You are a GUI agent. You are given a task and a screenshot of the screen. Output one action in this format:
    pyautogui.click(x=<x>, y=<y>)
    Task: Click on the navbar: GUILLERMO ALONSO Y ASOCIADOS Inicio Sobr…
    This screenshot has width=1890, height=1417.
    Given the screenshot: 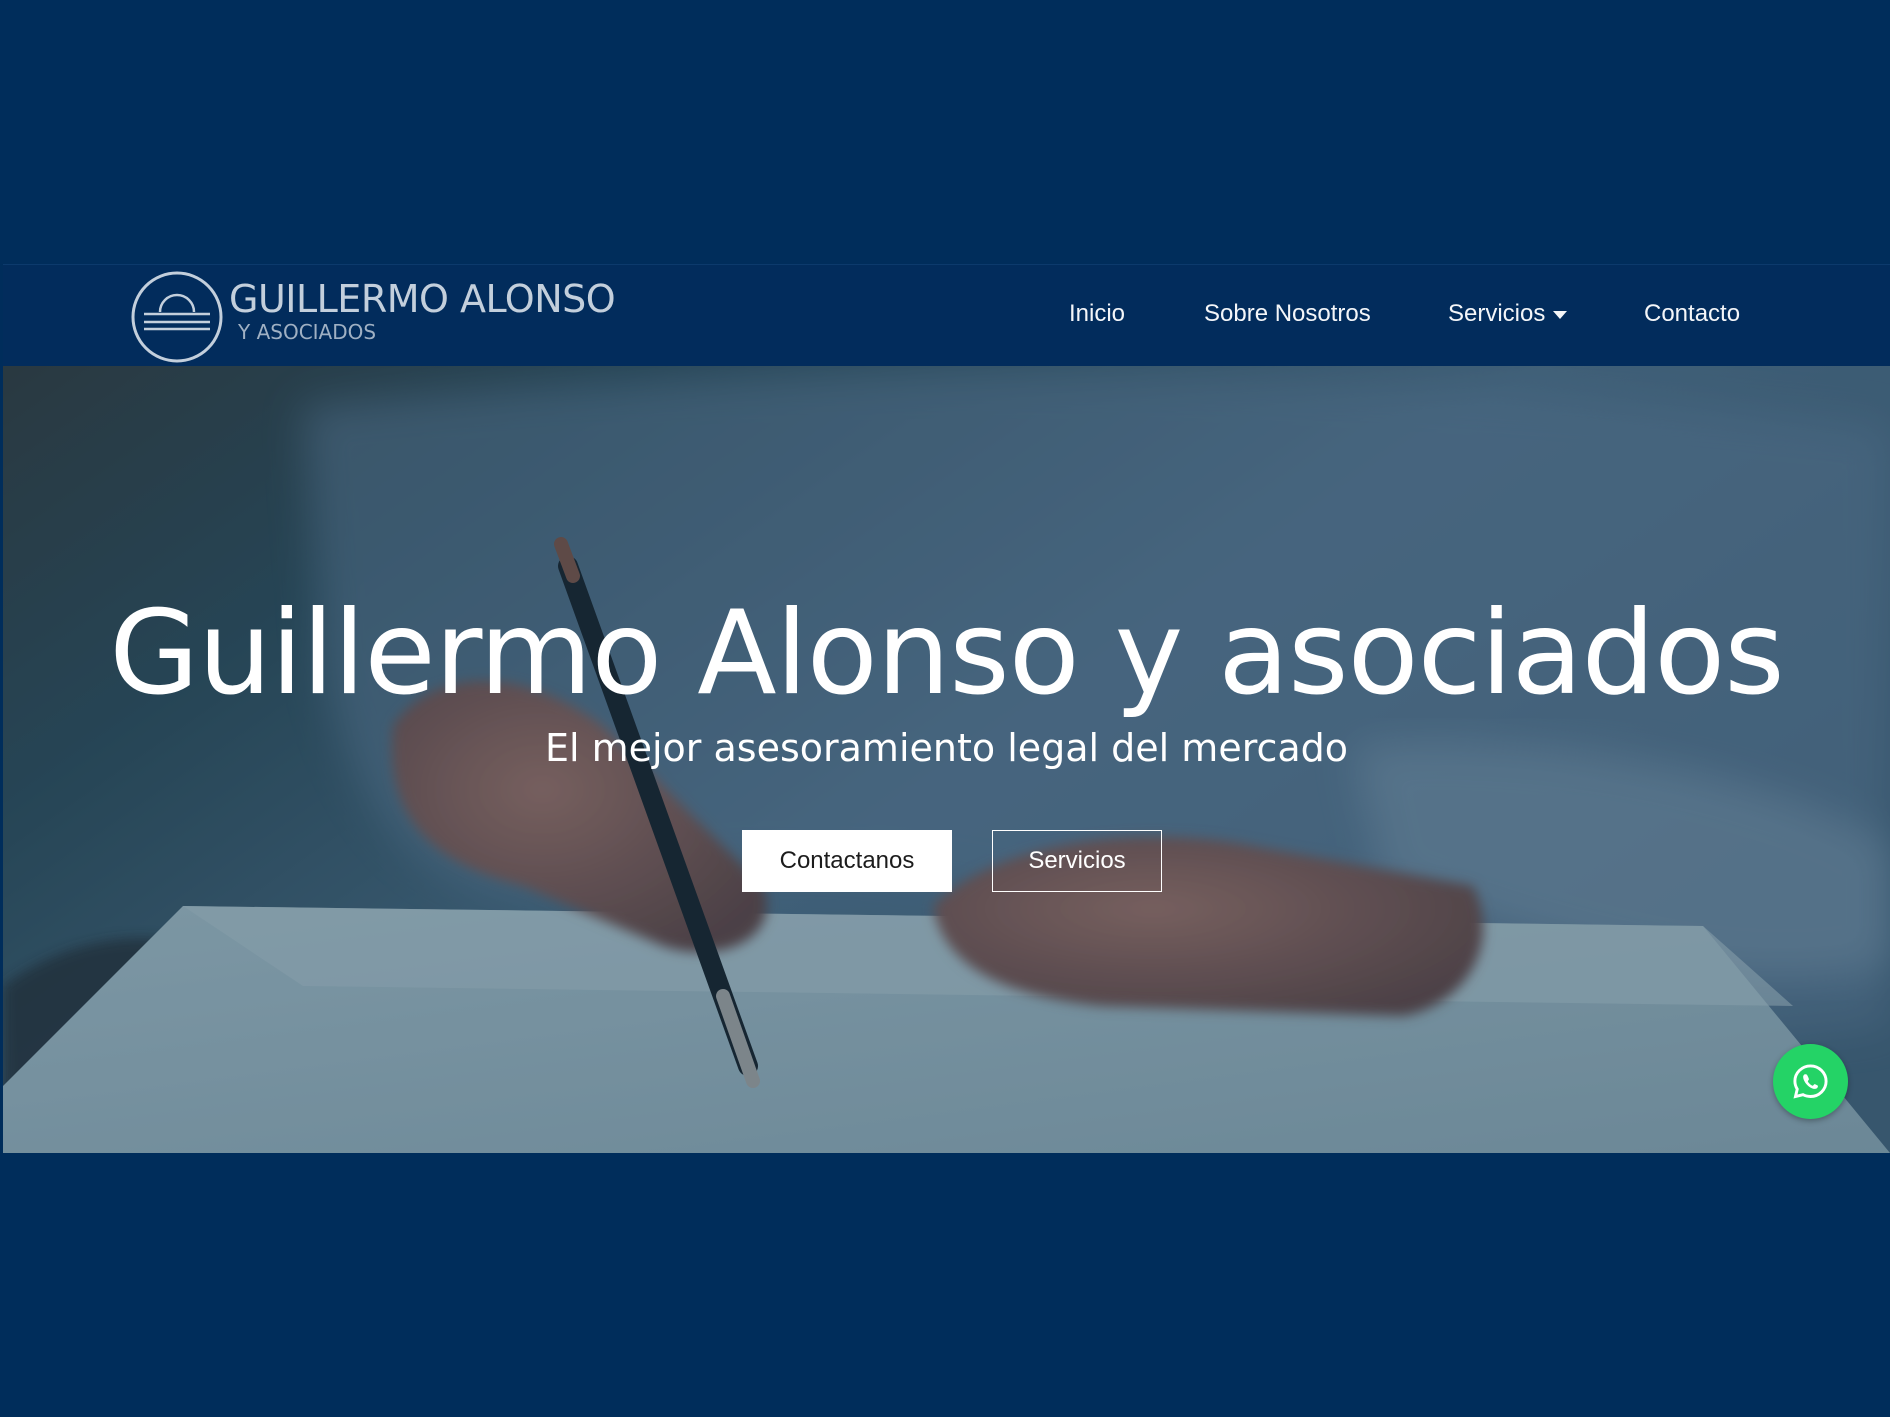 What is the action you would take?
    pyautogui.click(x=946, y=315)
    